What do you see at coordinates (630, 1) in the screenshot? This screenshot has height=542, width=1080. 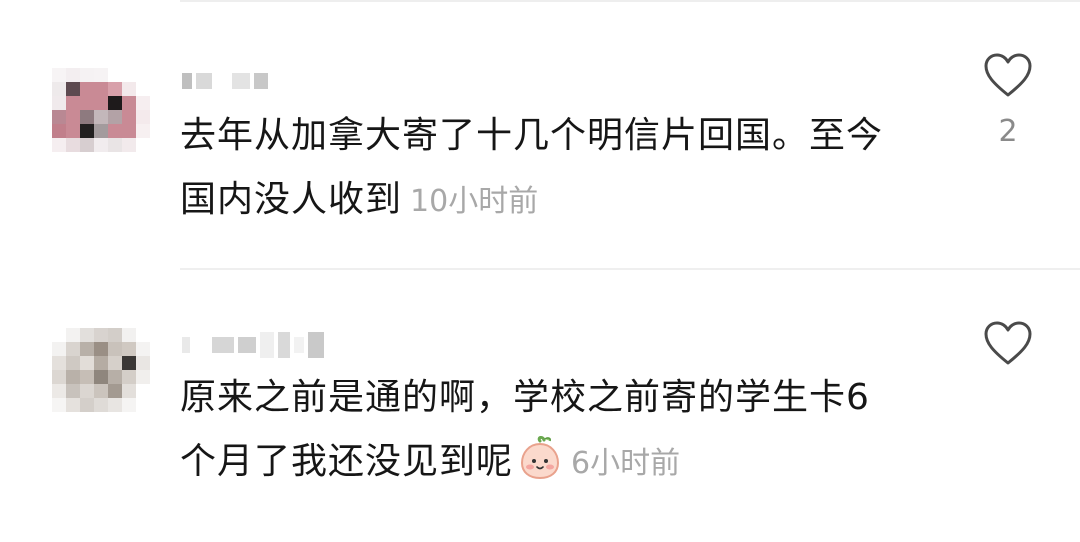 I see `top-divider` at bounding box center [630, 1].